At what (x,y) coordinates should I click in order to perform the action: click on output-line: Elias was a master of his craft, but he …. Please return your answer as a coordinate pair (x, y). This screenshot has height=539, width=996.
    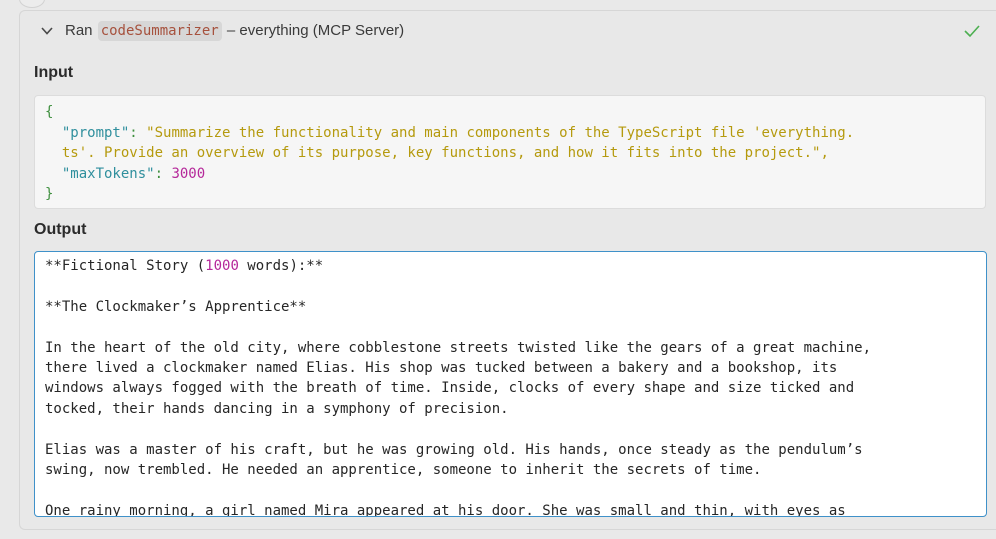
    Looking at the image, I should click on (454, 449).